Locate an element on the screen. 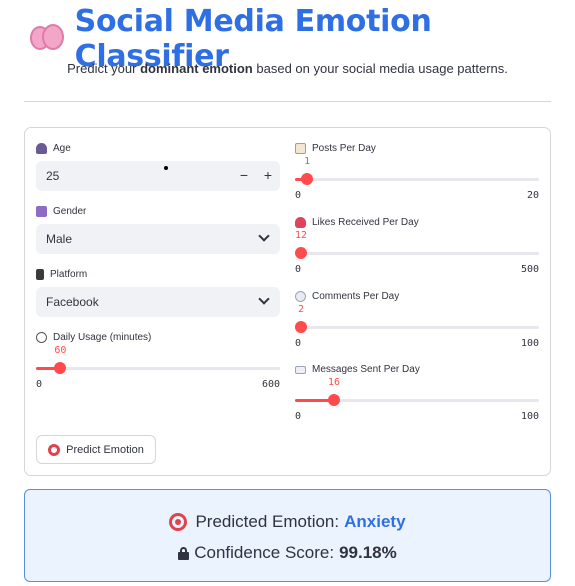 The height and width of the screenshot is (586, 575). slider-value: 2 is located at coordinates (301, 309).